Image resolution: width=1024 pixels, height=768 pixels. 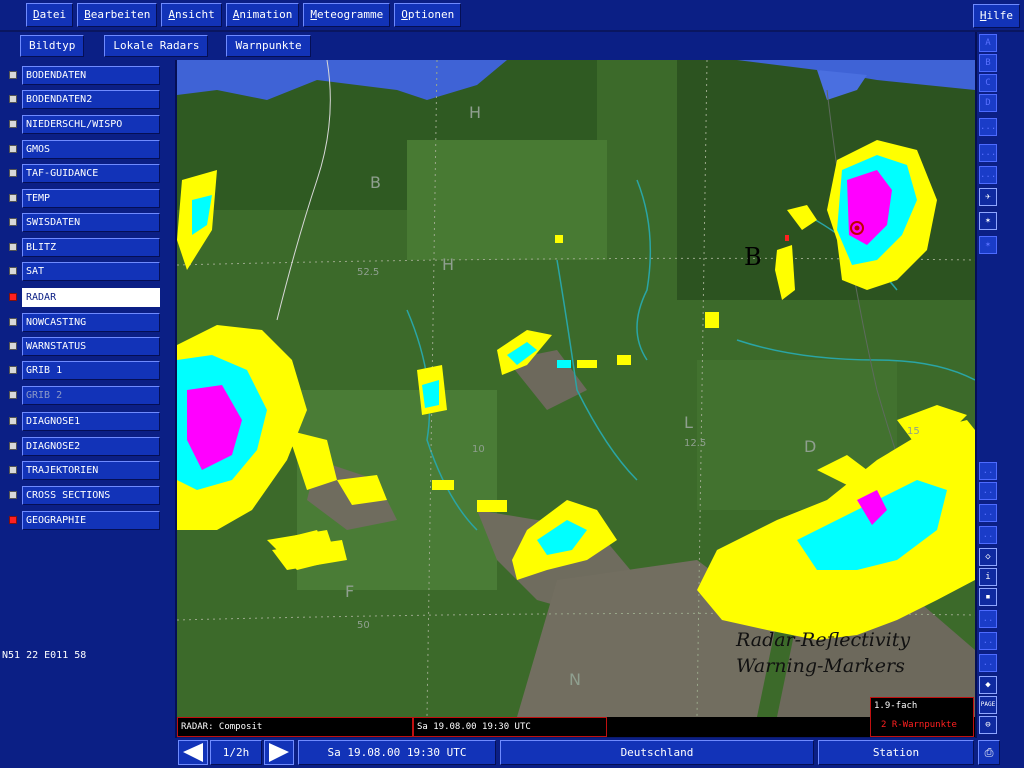 What do you see at coordinates (156, 46) in the screenshot?
I see `lokale-radars-button: Lokale Radars` at bounding box center [156, 46].